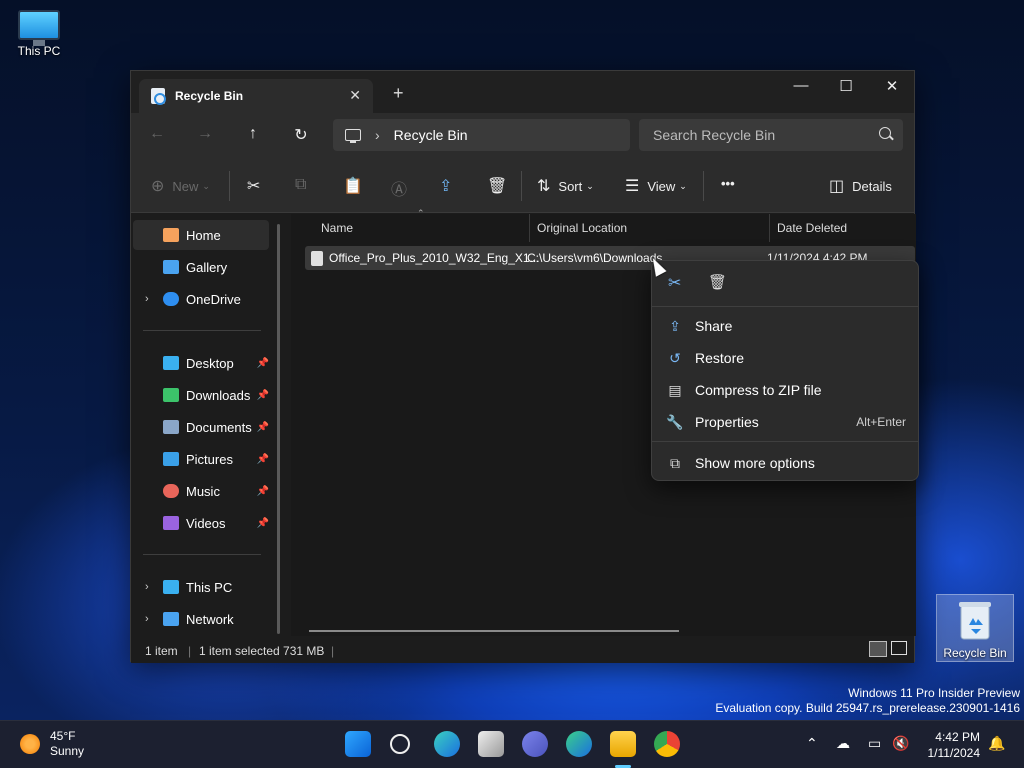 The height and width of the screenshot is (768, 1024). I want to click on notification-bell-icon: 🔔, so click(996, 743).